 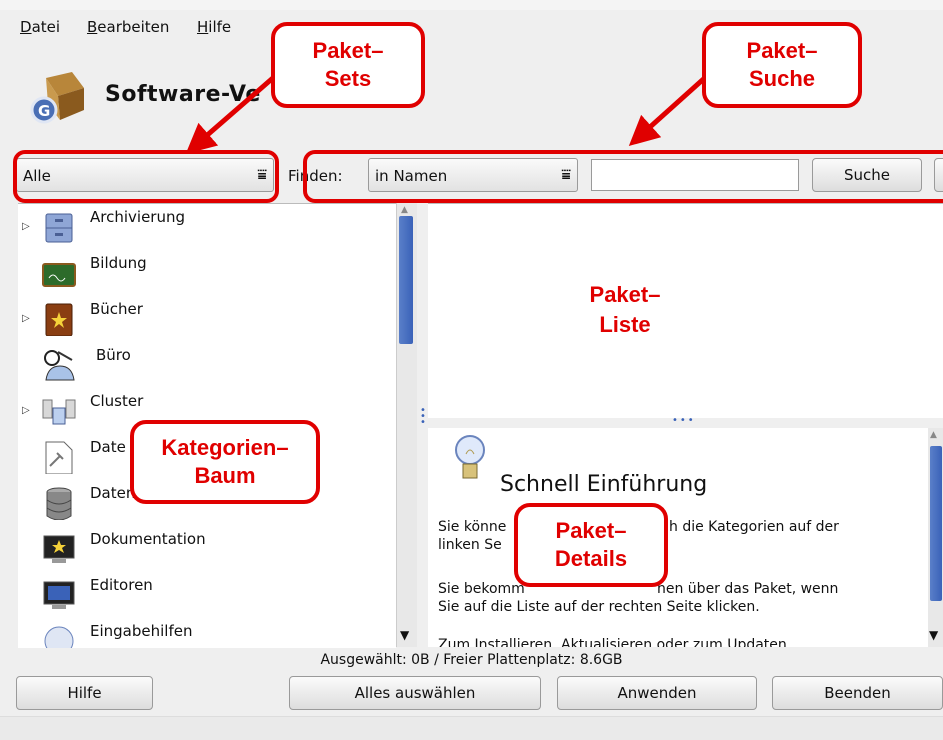 I want to click on tree-item-editoren: Editoren, so click(x=207, y=595).